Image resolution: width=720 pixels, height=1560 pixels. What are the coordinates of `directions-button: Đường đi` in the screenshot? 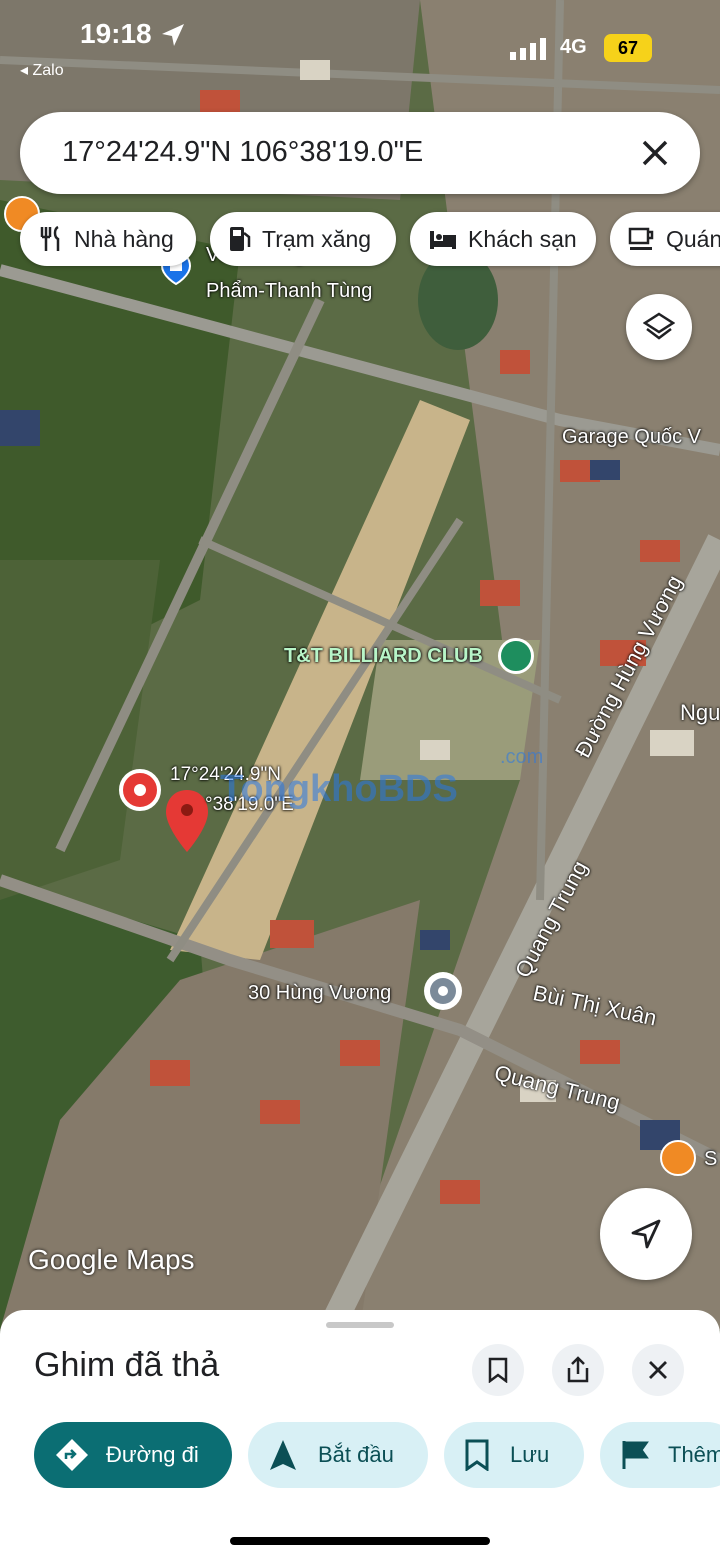 It's located at (133, 1455).